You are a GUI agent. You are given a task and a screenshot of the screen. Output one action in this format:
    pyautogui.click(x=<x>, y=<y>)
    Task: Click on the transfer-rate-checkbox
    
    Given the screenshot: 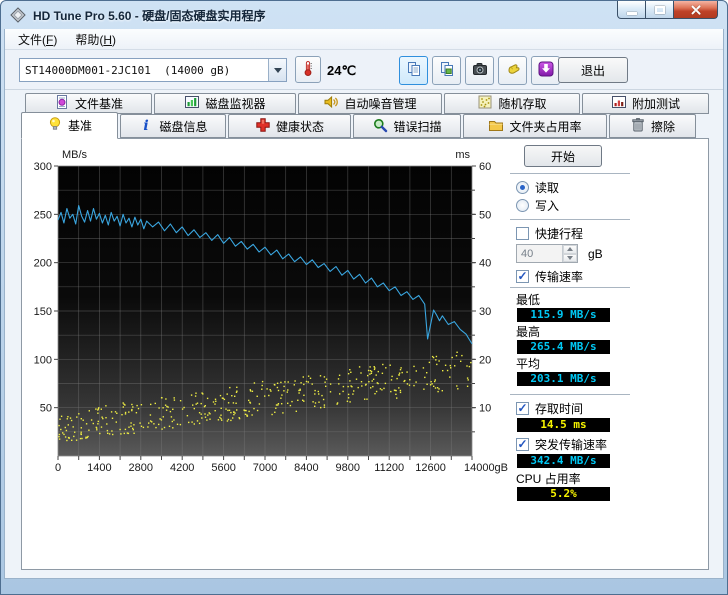 What is the action you would take?
    pyautogui.click(x=522, y=276)
    